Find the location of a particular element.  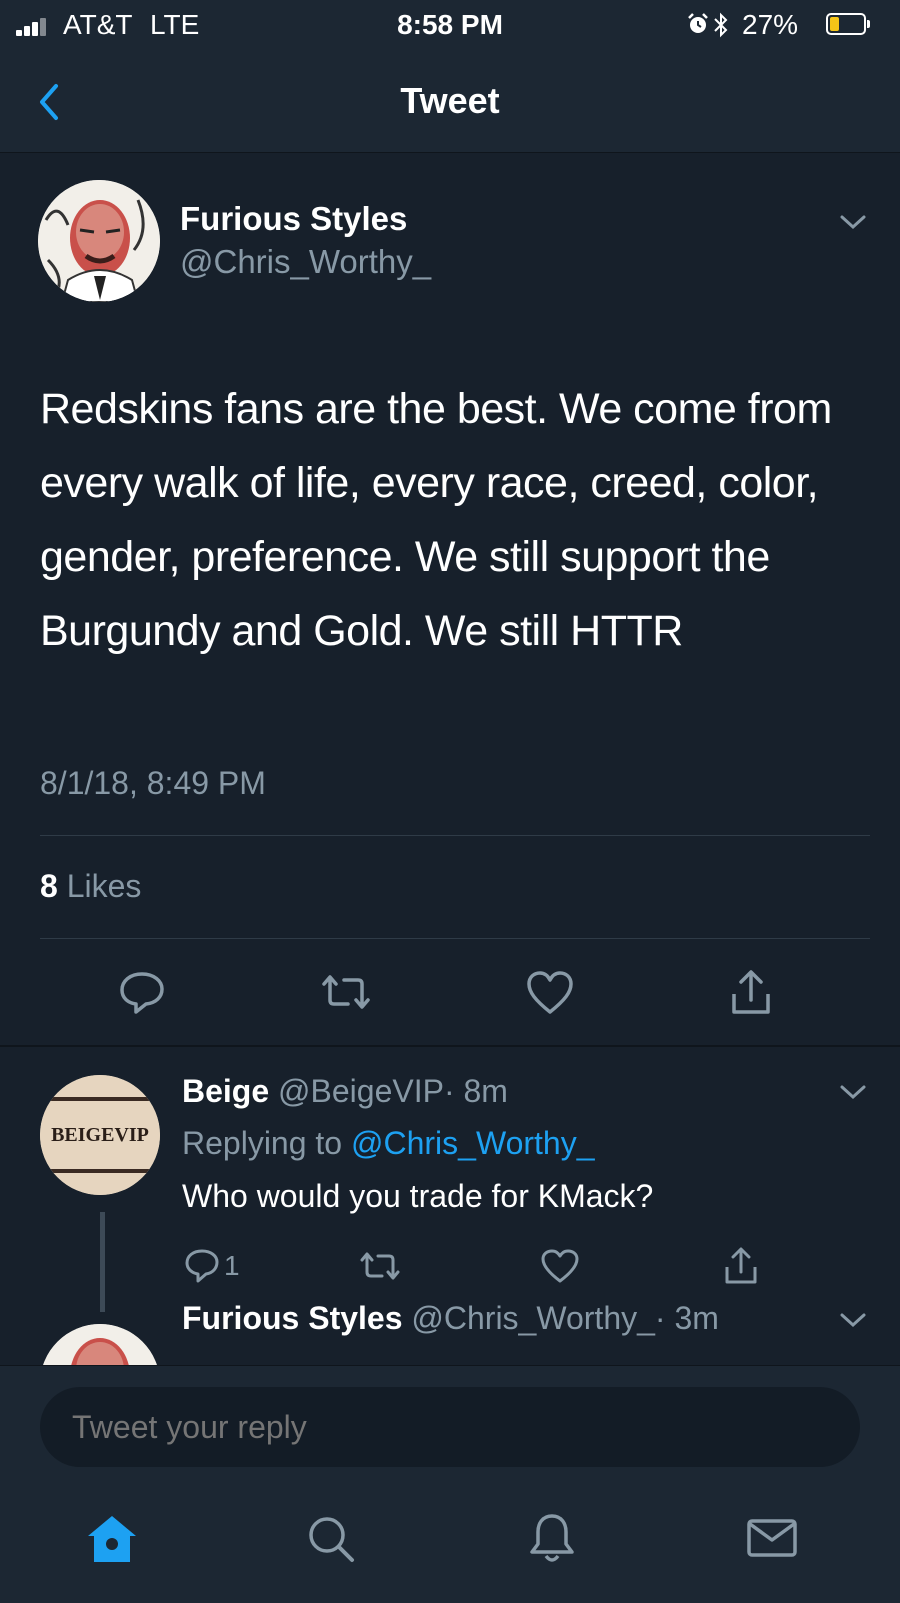

reply-header: Beige @BeigeVIP· 8m is located at coordinates (345, 1091).